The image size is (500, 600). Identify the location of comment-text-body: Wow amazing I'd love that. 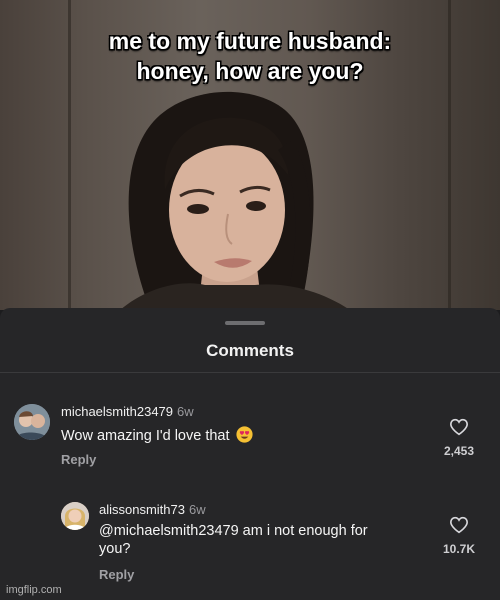
(145, 436).